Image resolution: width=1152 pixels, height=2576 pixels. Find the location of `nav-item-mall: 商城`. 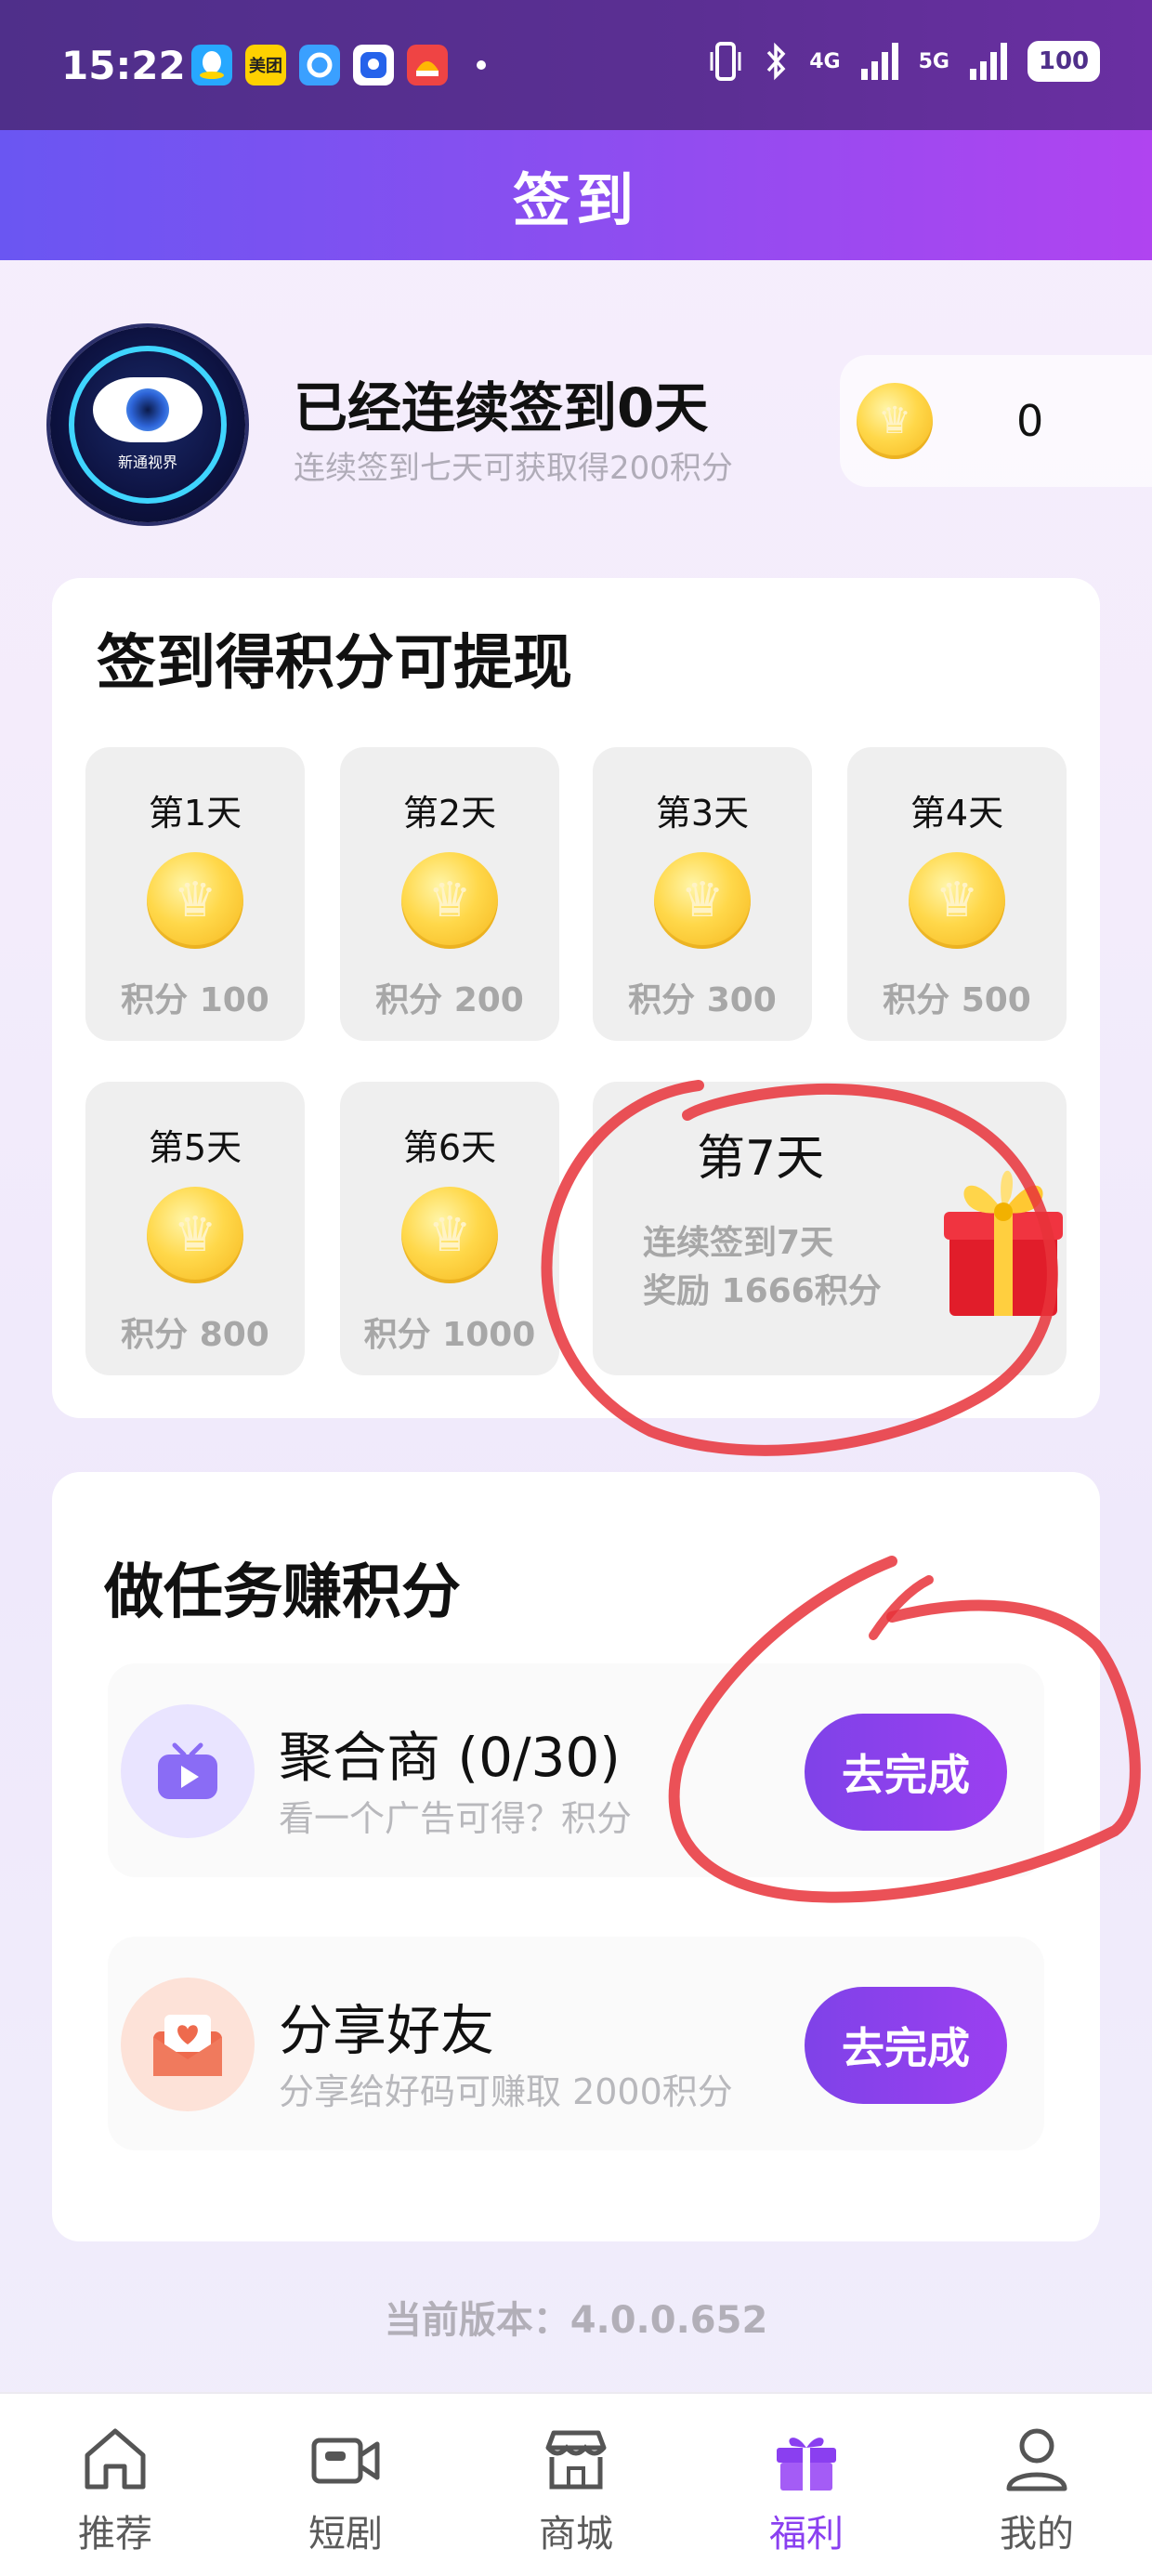

nav-item-mall: 商城 is located at coordinates (576, 2485).